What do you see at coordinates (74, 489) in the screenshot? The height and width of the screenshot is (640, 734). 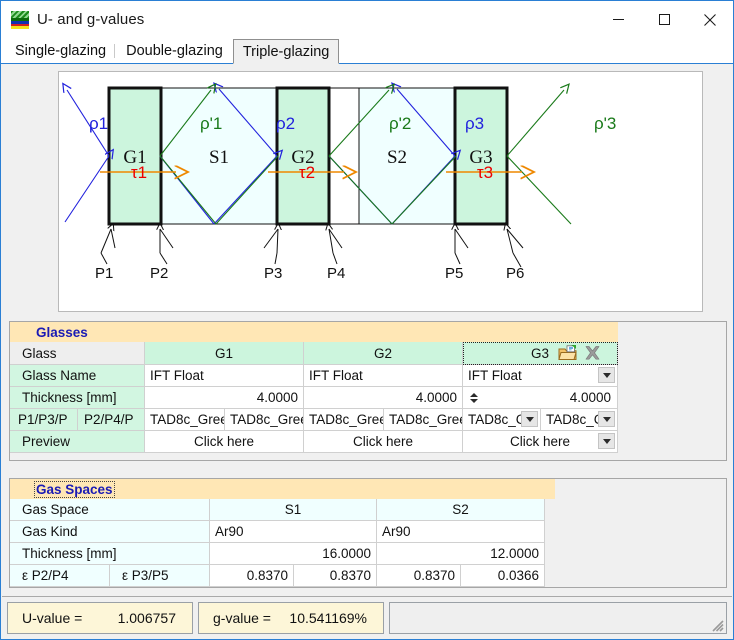 I see `gas-spaces-panel-title: Gas Spaces` at bounding box center [74, 489].